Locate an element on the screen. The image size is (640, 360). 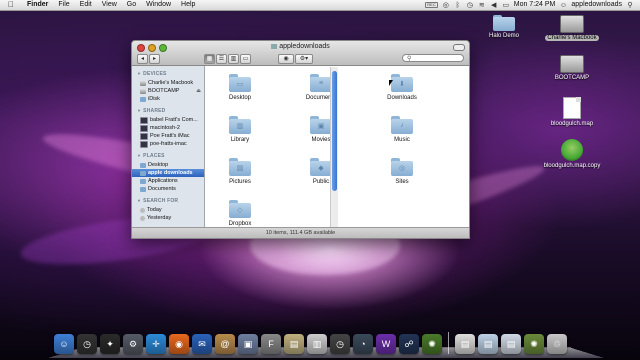
icon-view-button: ▦ is located at coordinates (209, 59).